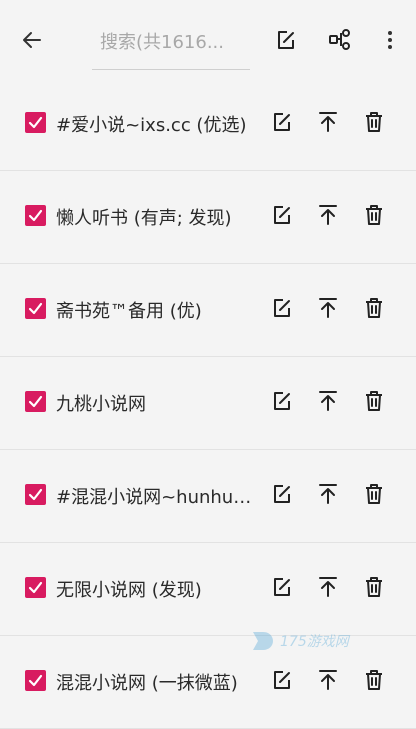 Image resolution: width=416 pixels, height=729 pixels. I want to click on more-vert-icon, so click(390, 40).